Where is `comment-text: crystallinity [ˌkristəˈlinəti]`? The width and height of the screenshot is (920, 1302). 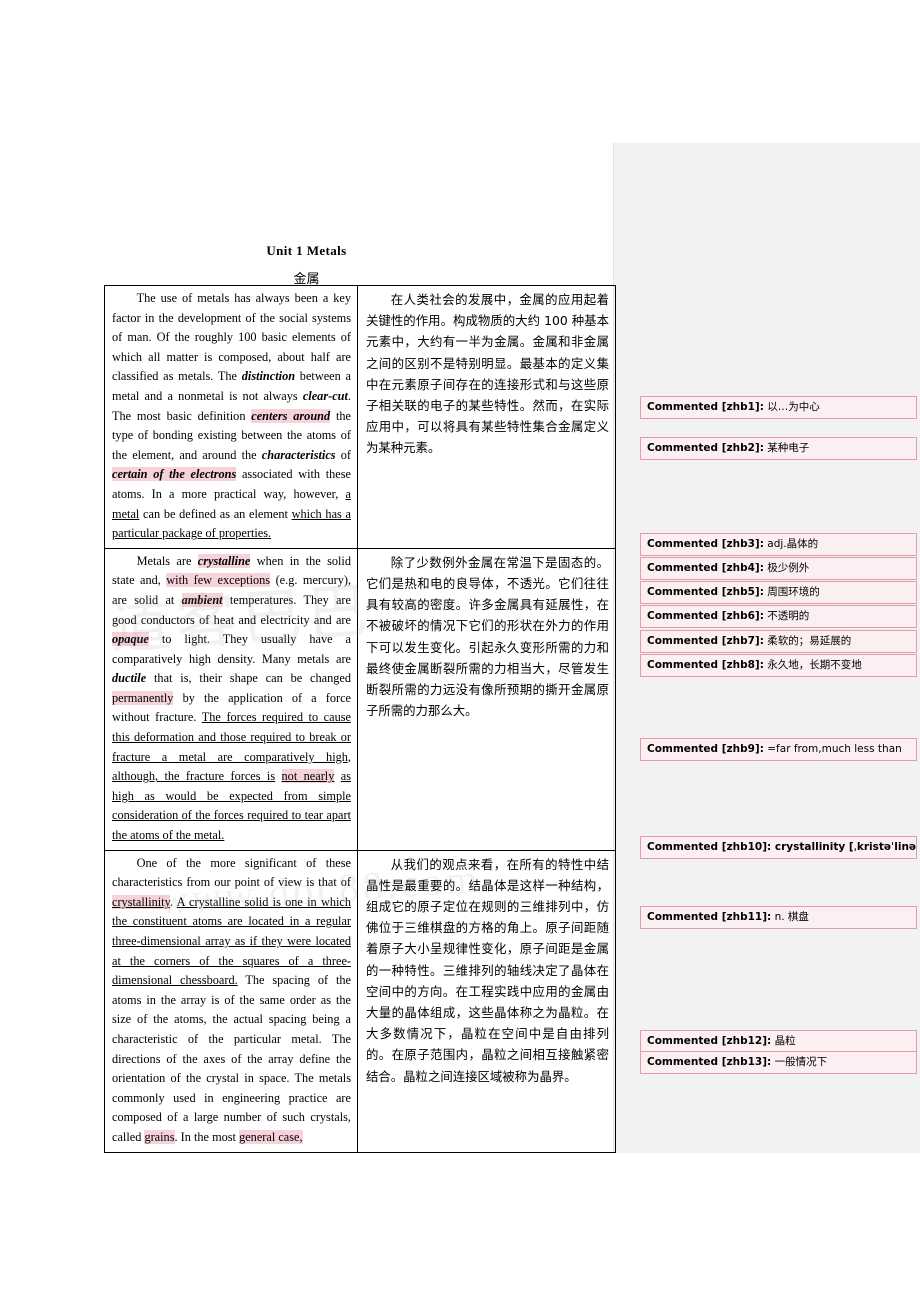
comment-text: crystallinity [ˌkristəˈlinəti] is located at coordinates (844, 847).